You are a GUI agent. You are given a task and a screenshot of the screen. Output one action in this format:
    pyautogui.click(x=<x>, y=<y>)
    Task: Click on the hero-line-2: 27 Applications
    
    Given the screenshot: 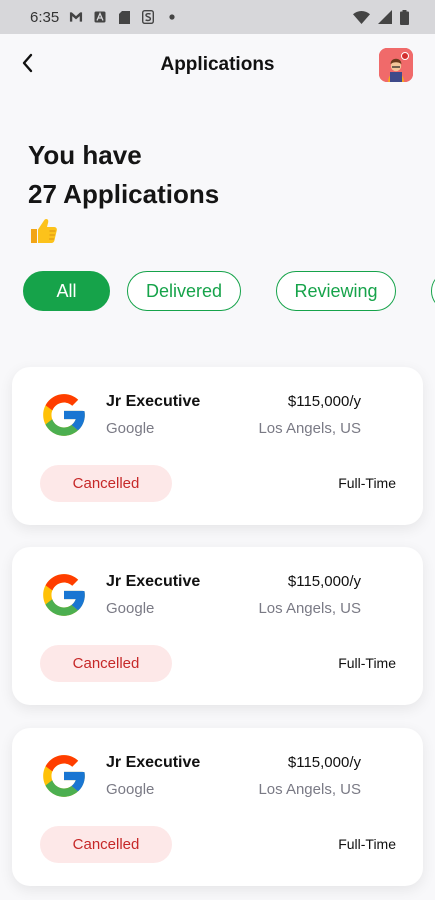 What is the action you would take?
    pyautogui.click(x=124, y=194)
    